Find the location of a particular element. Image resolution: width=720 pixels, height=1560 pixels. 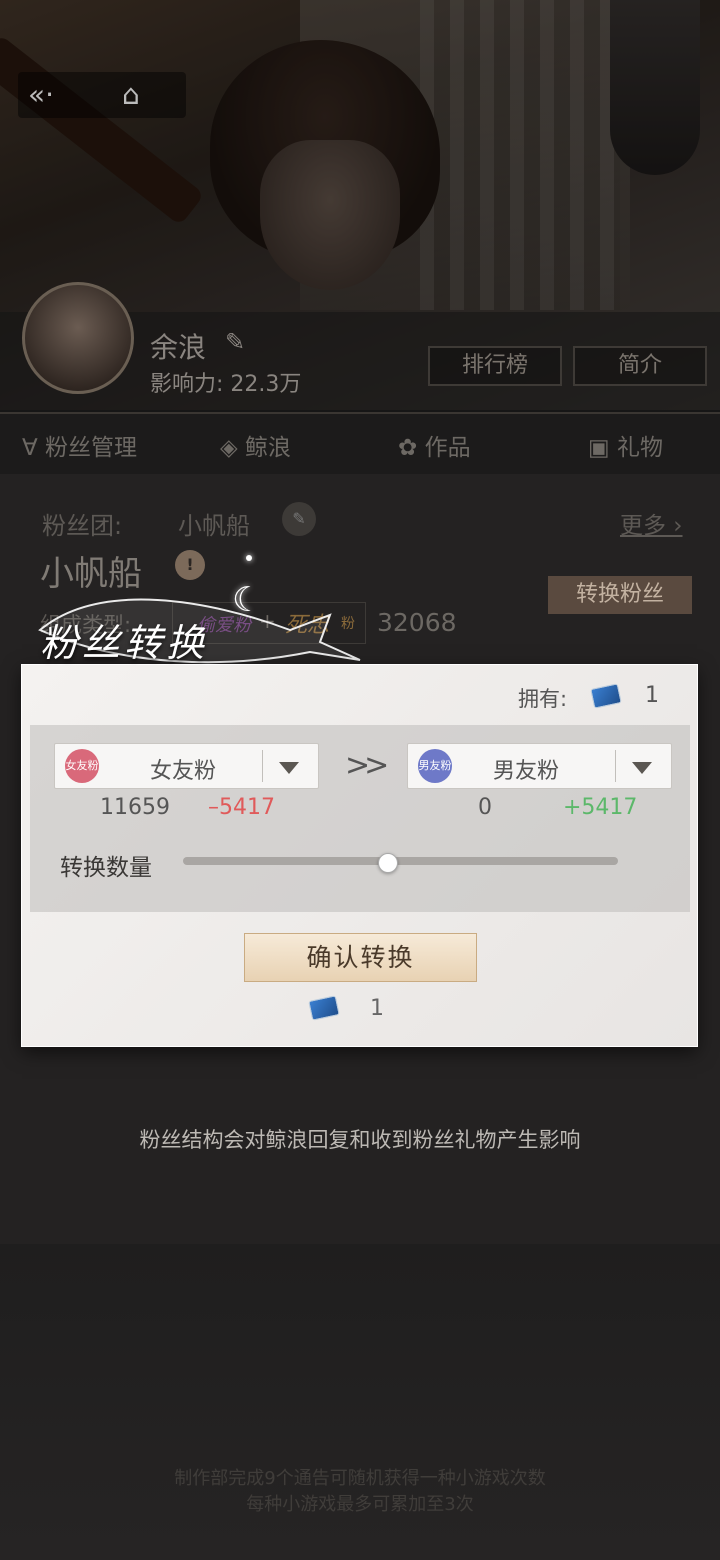

more-link: 更多 › is located at coordinates (651, 523).